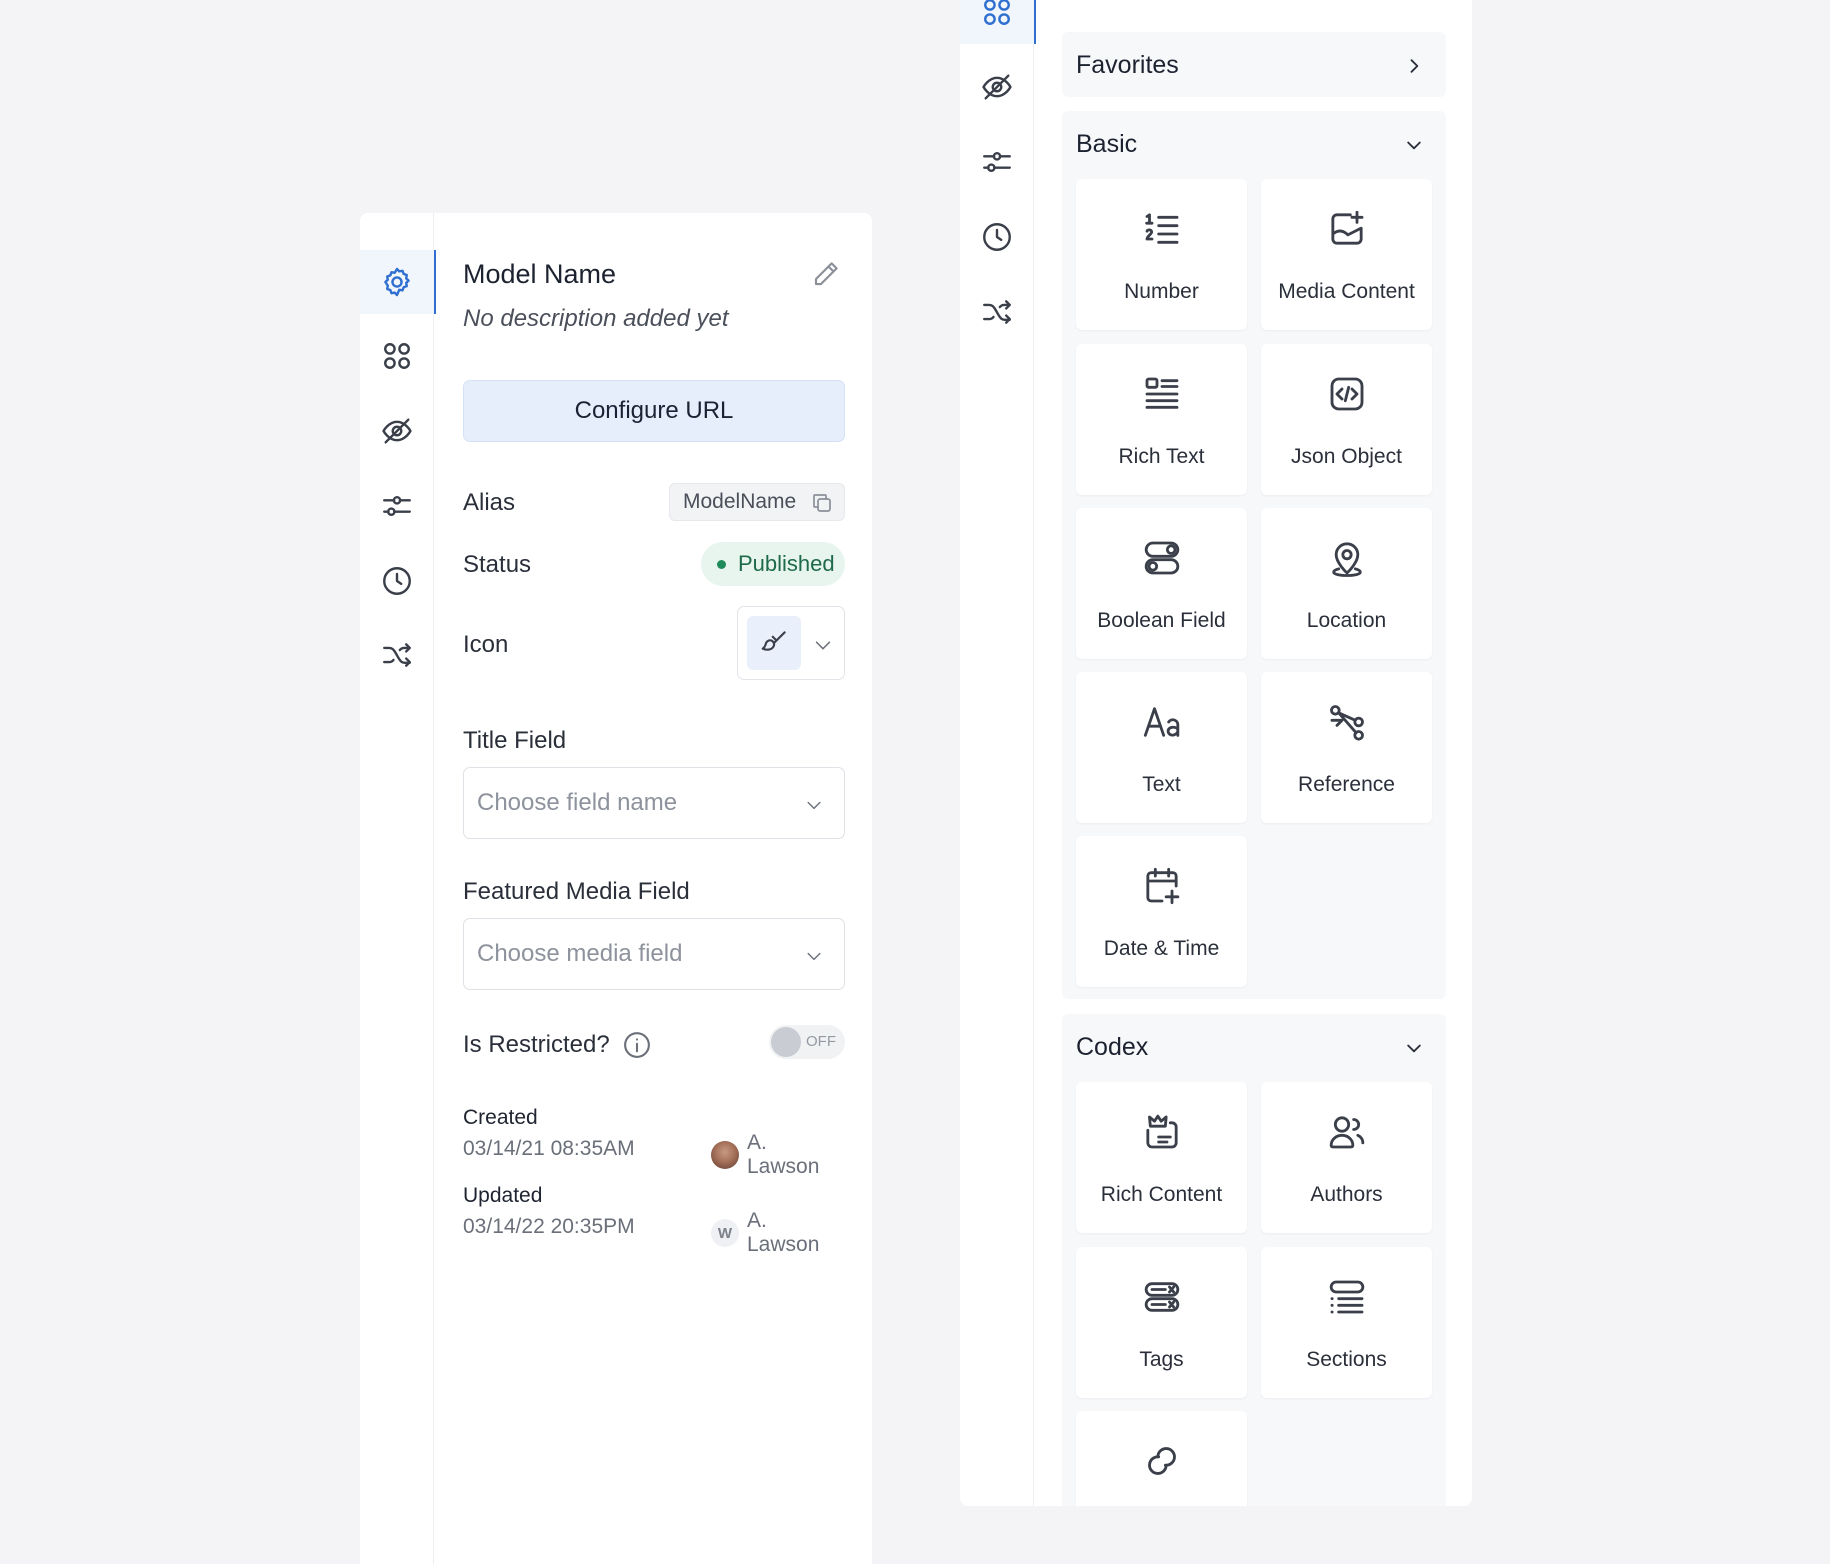 The width and height of the screenshot is (1830, 1564). I want to click on favorites-section: Favorites, so click(1254, 64).